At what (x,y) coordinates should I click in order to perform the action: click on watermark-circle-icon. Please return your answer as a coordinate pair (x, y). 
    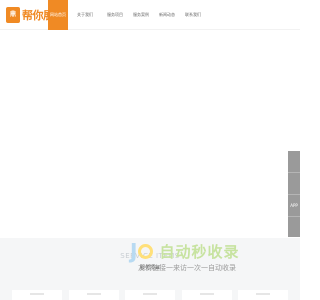
    Looking at the image, I should click on (146, 251).